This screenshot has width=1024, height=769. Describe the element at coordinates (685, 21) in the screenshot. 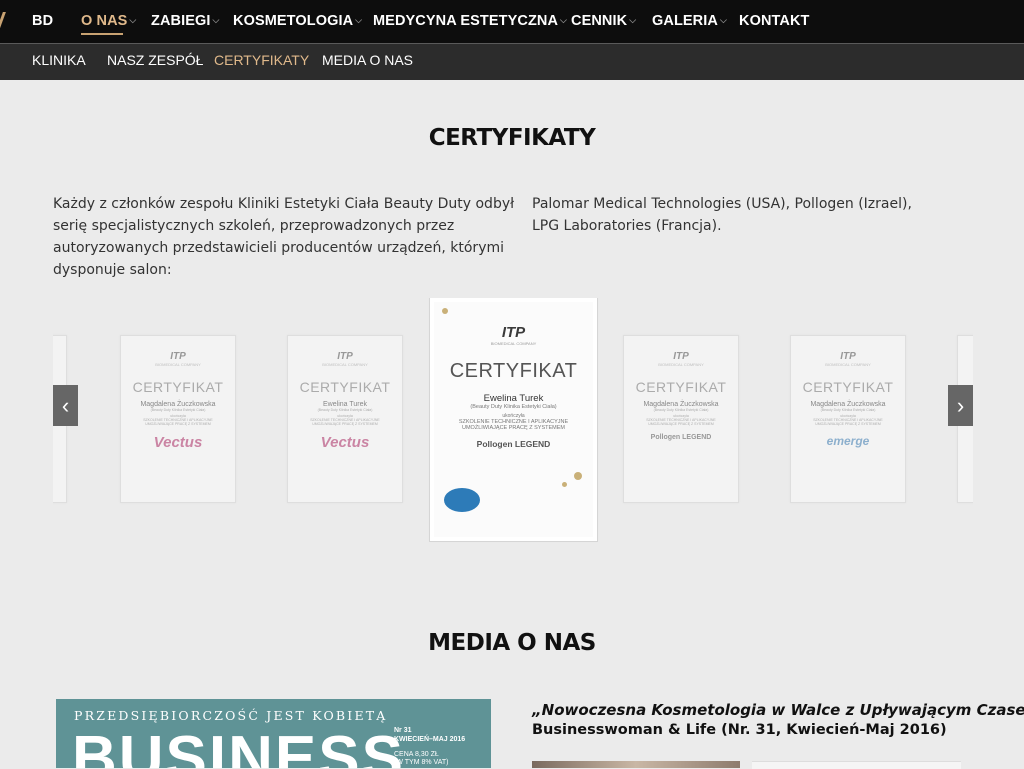

I see `nav-item-label: GALERIA` at that location.